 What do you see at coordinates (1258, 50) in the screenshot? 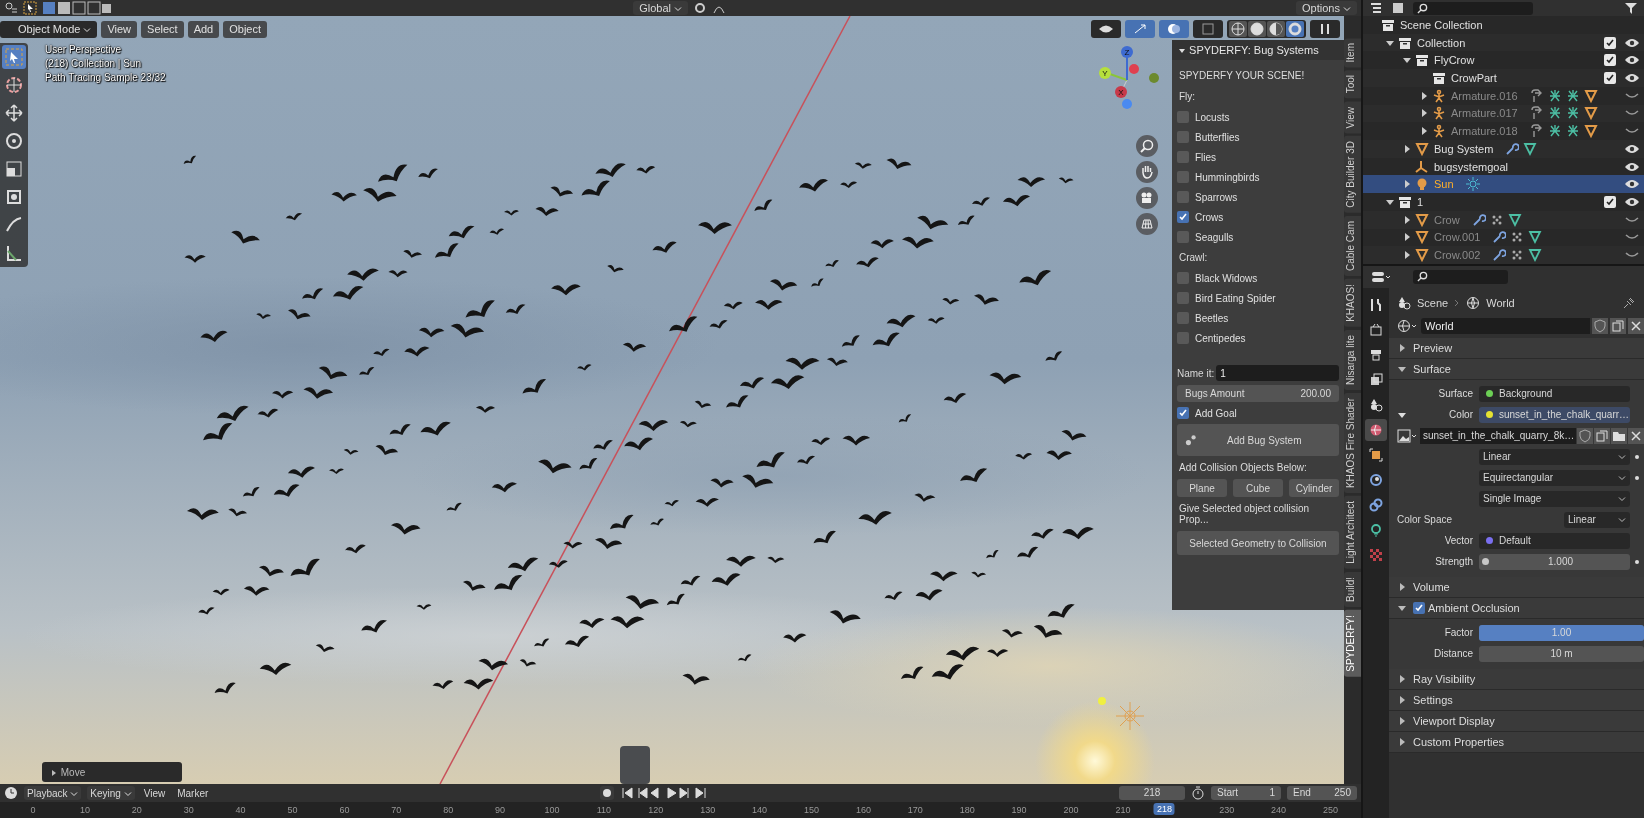
I see `panel-header: SPYDERFY: Bug Systems` at bounding box center [1258, 50].